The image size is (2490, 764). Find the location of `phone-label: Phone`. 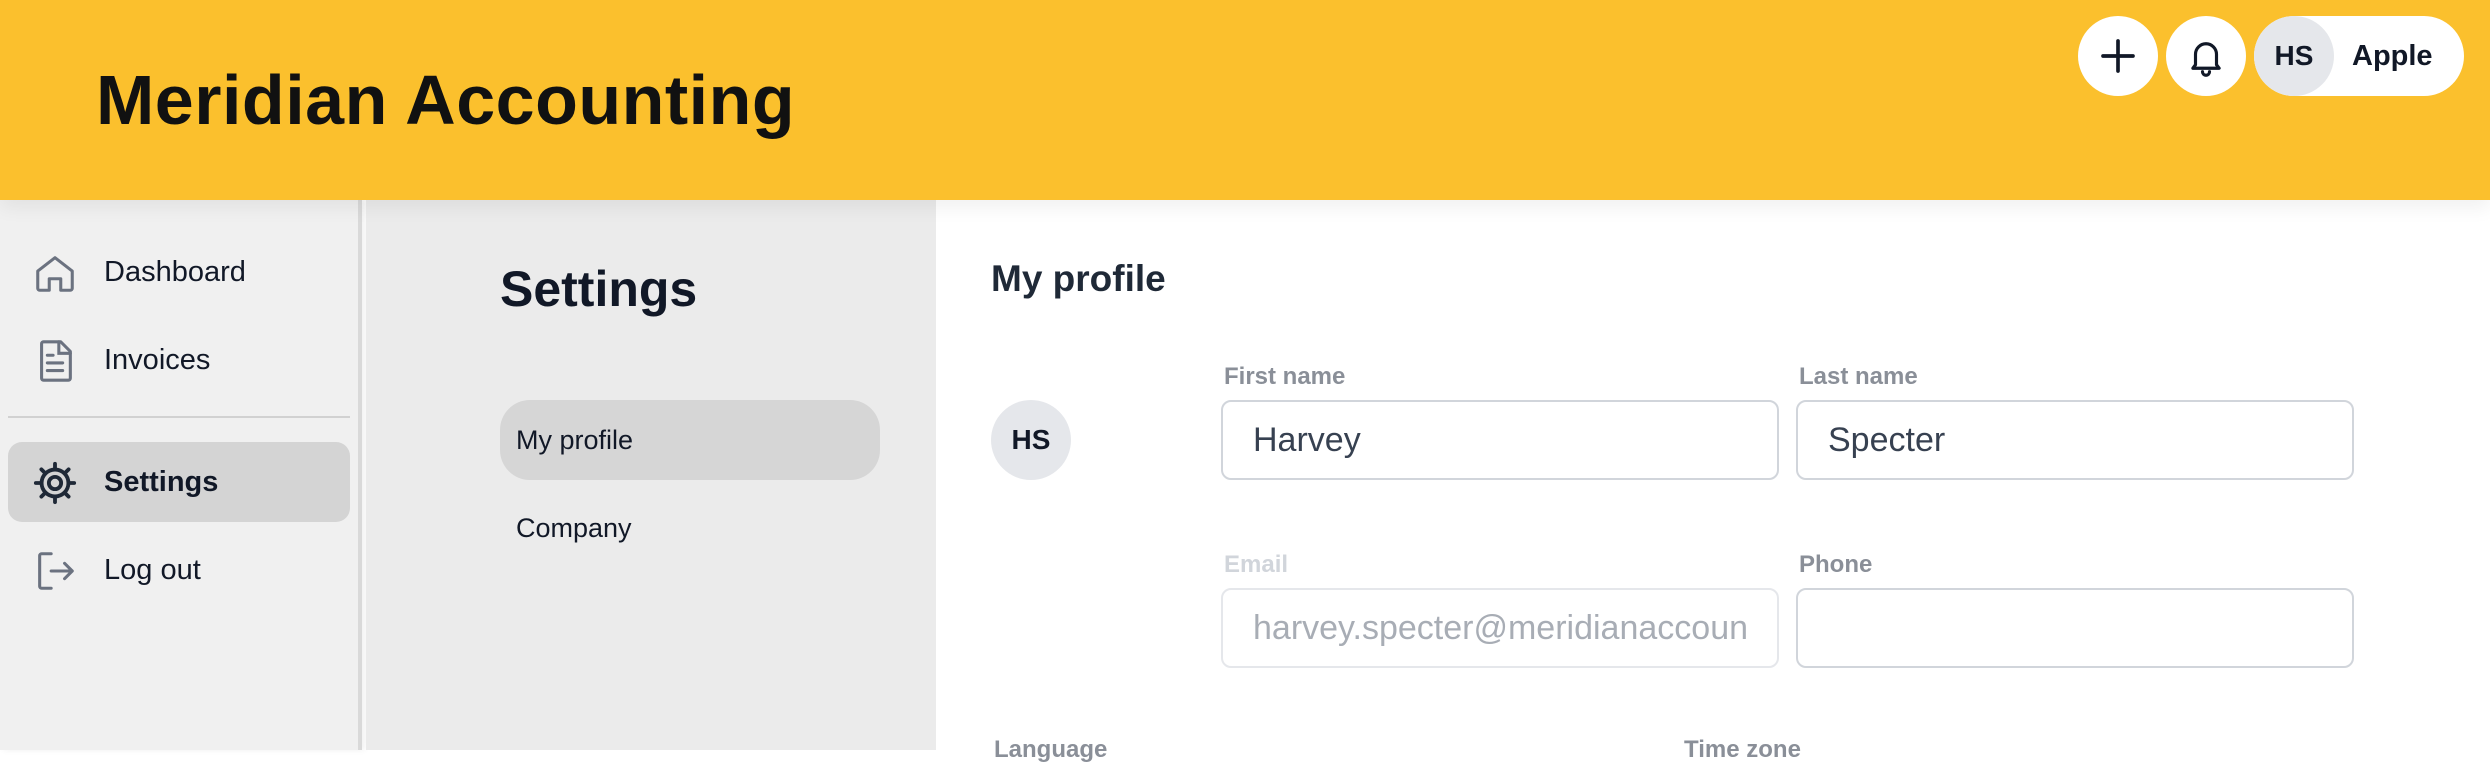

phone-label: Phone is located at coordinates (1836, 564).